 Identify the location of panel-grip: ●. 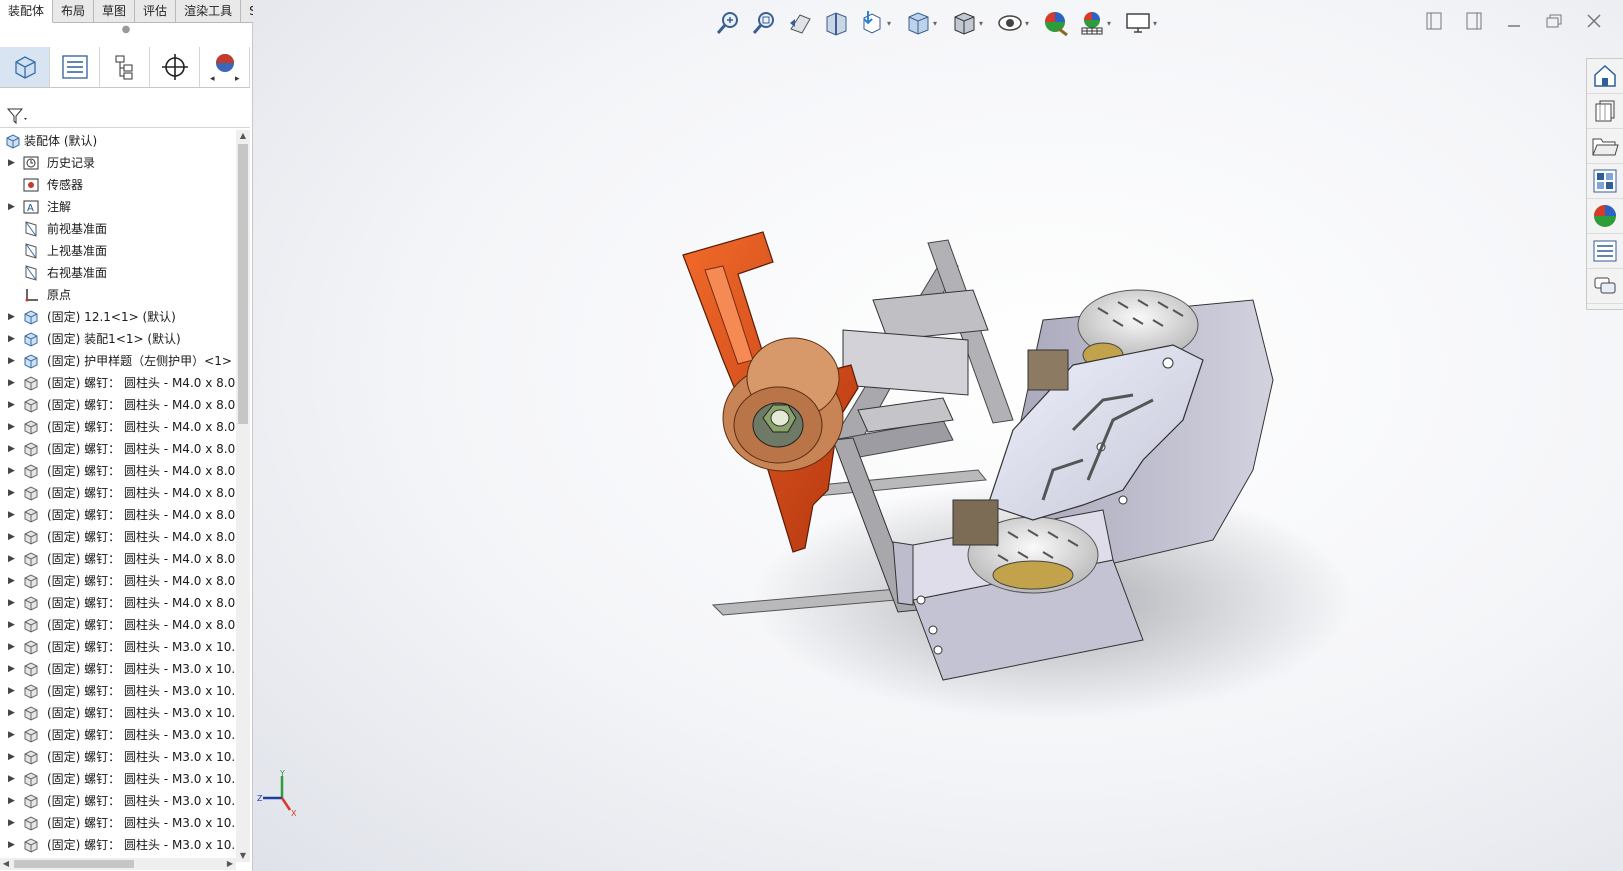
(126, 31).